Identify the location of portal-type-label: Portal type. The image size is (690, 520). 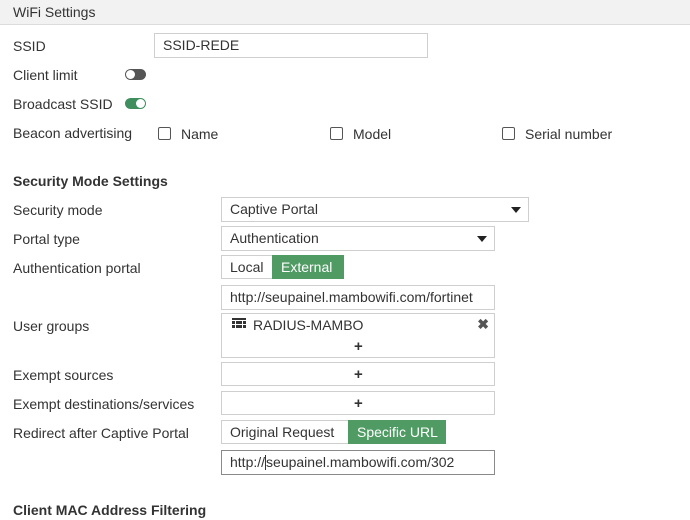
(46, 239).